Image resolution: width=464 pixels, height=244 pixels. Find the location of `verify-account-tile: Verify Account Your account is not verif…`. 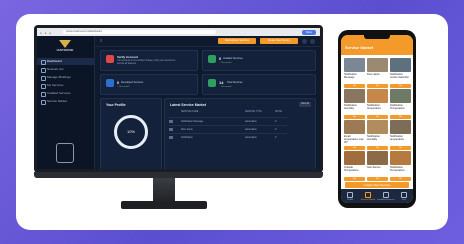

verify-account-tile: Verify Account Your account is not verif… is located at coordinates (149, 60).